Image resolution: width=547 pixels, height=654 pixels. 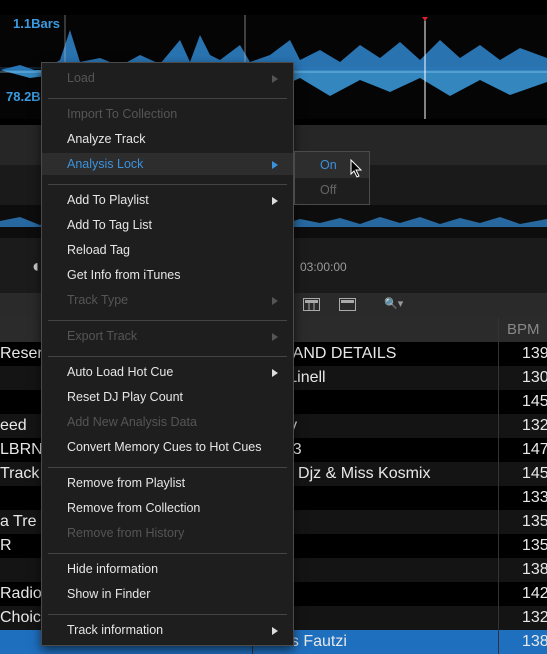 I want to click on menu-item-label: Analysis Lock, so click(x=105, y=164).